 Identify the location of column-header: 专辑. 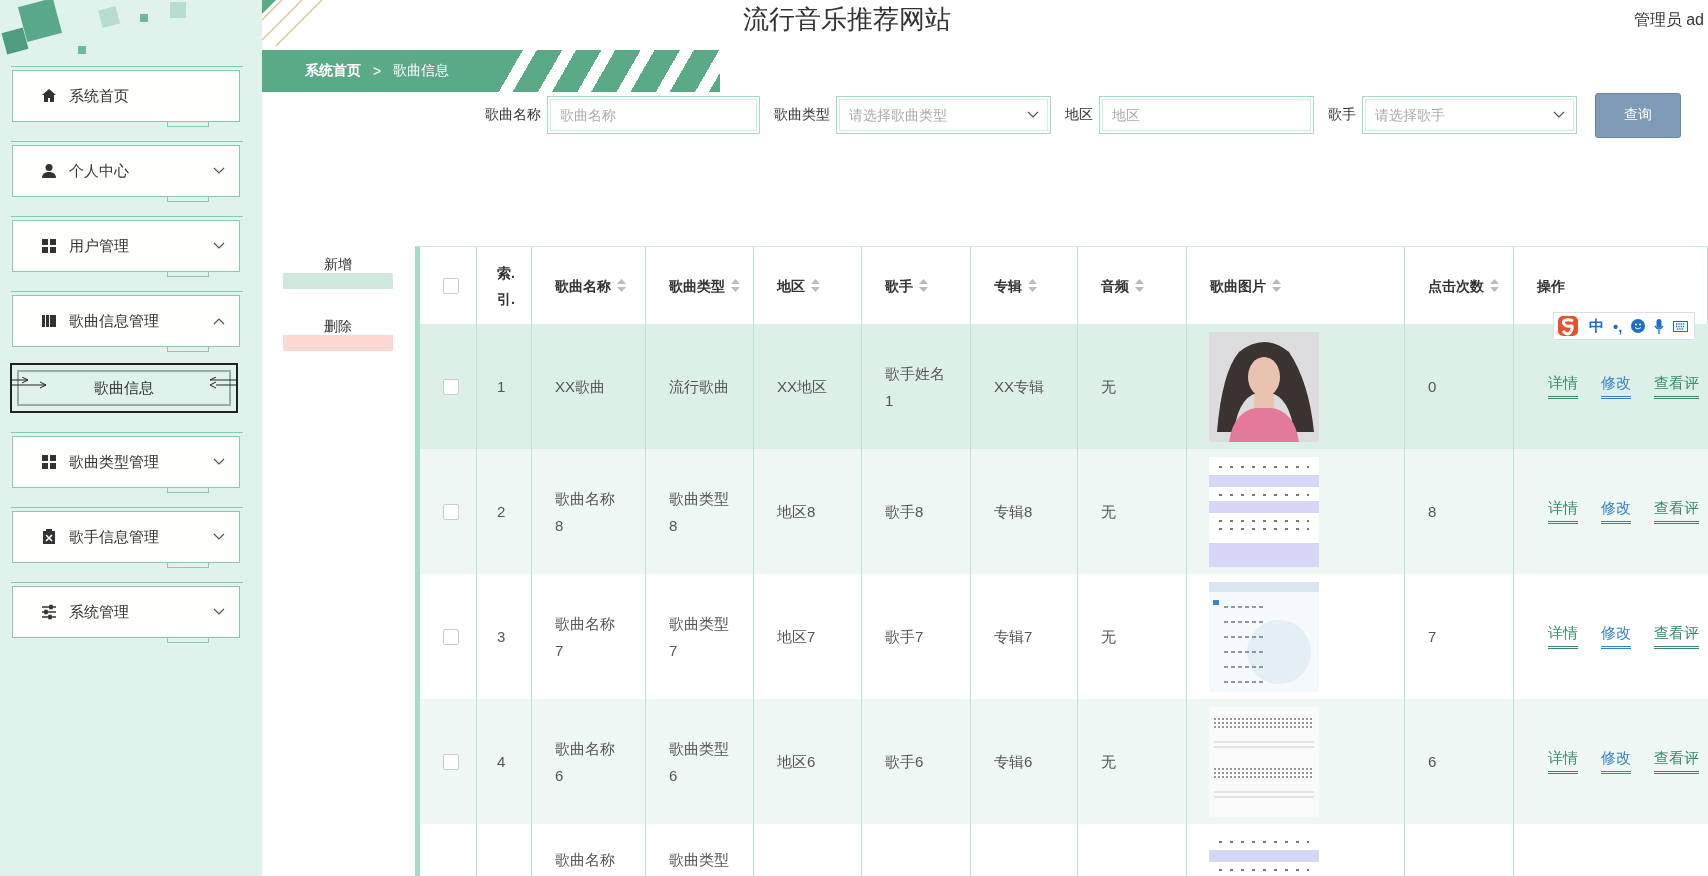
(1008, 286).